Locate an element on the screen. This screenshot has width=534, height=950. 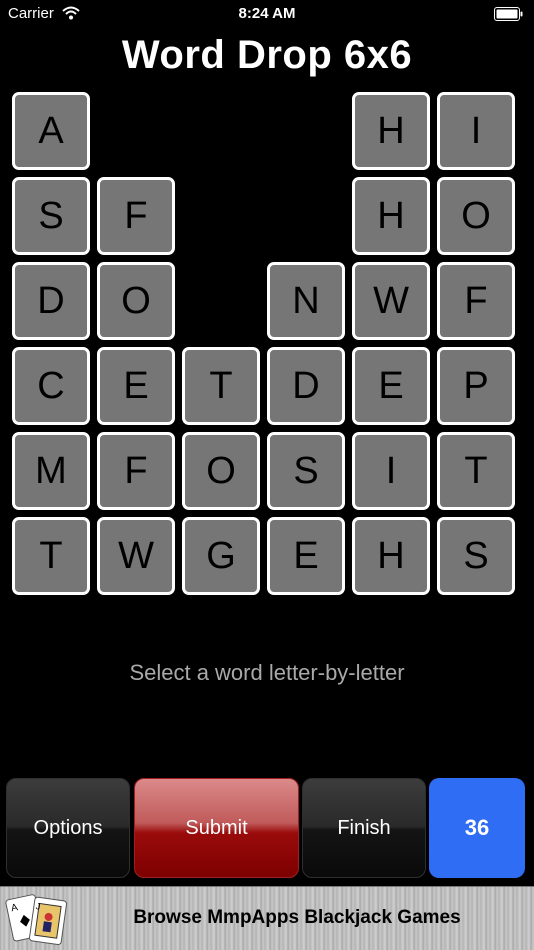
submit-button: Submit is located at coordinates (216, 828).